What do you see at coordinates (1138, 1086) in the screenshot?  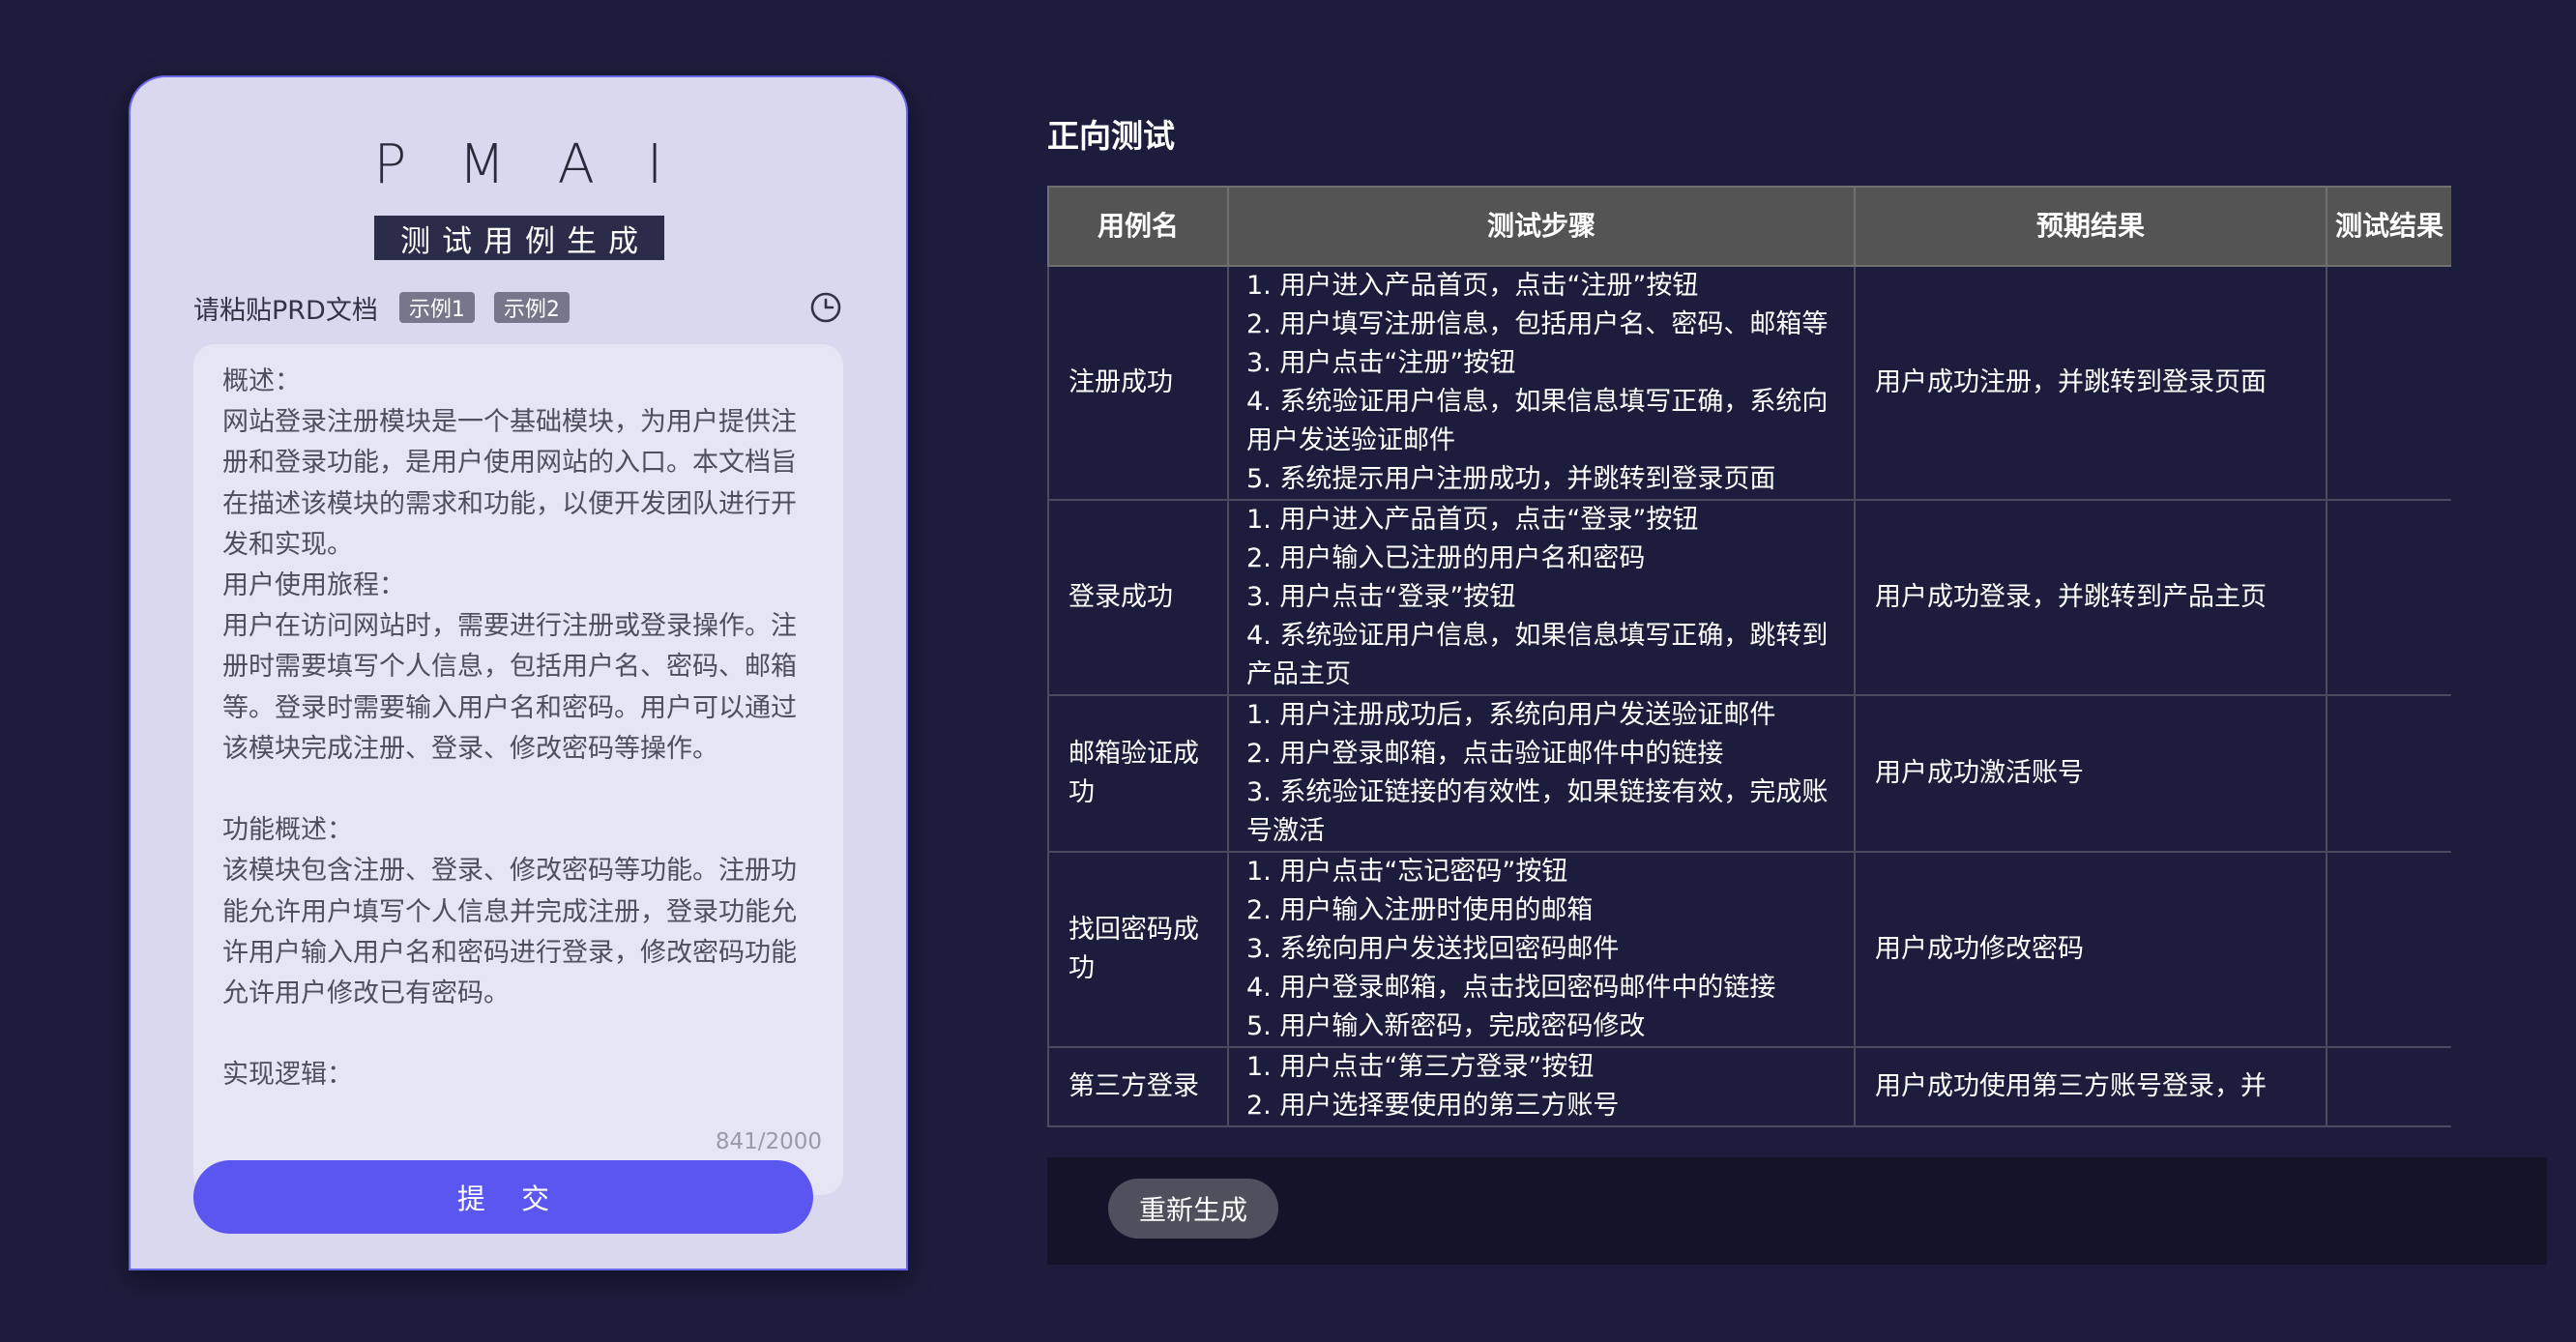 I see `case-name-cell: 第三方登录` at bounding box center [1138, 1086].